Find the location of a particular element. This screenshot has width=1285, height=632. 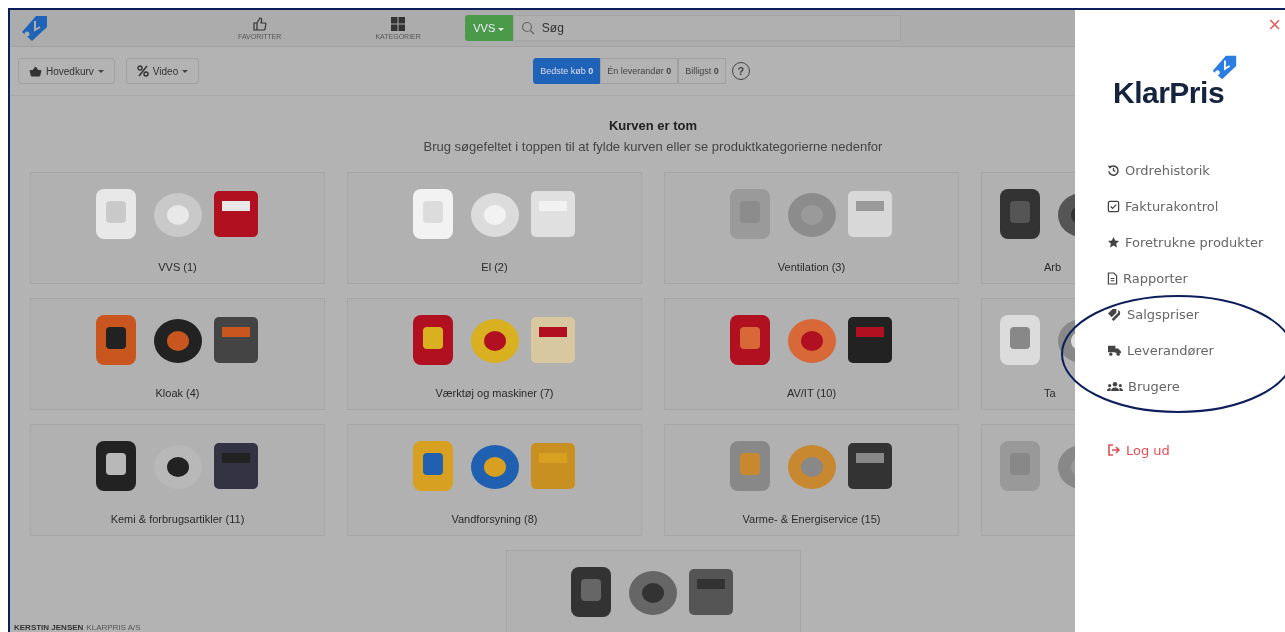

category-card: Kemi & forbrugsartikler (11) is located at coordinates (177, 480).